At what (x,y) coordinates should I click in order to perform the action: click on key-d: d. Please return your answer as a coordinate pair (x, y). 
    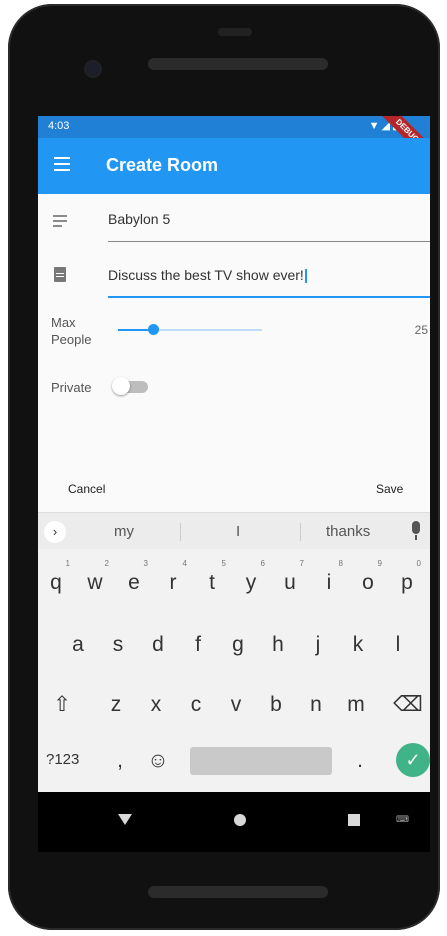
    Looking at the image, I should click on (158, 645).